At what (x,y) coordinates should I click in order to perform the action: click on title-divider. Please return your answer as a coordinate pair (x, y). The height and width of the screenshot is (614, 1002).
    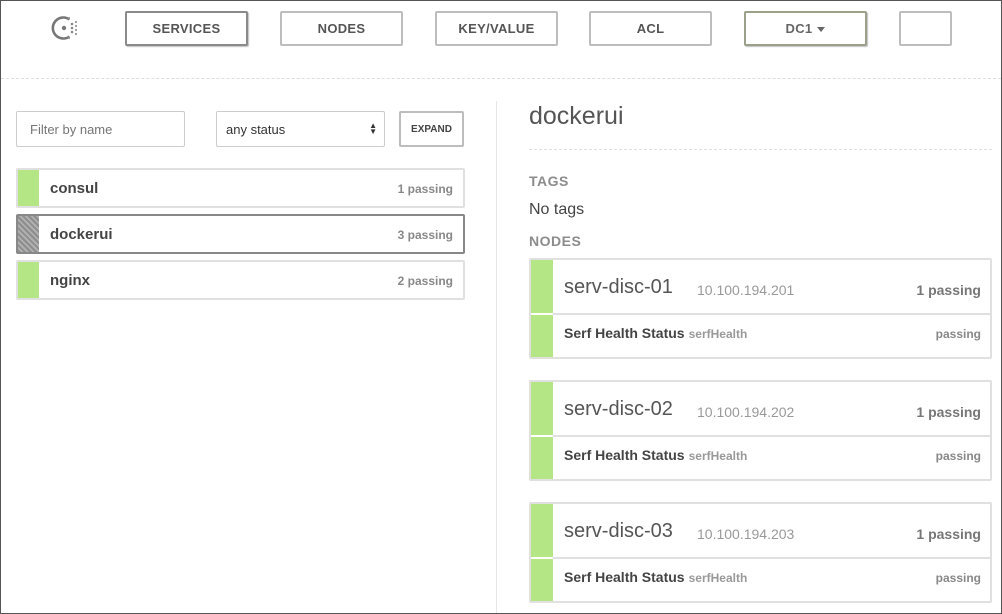
    Looking at the image, I should click on (760, 149).